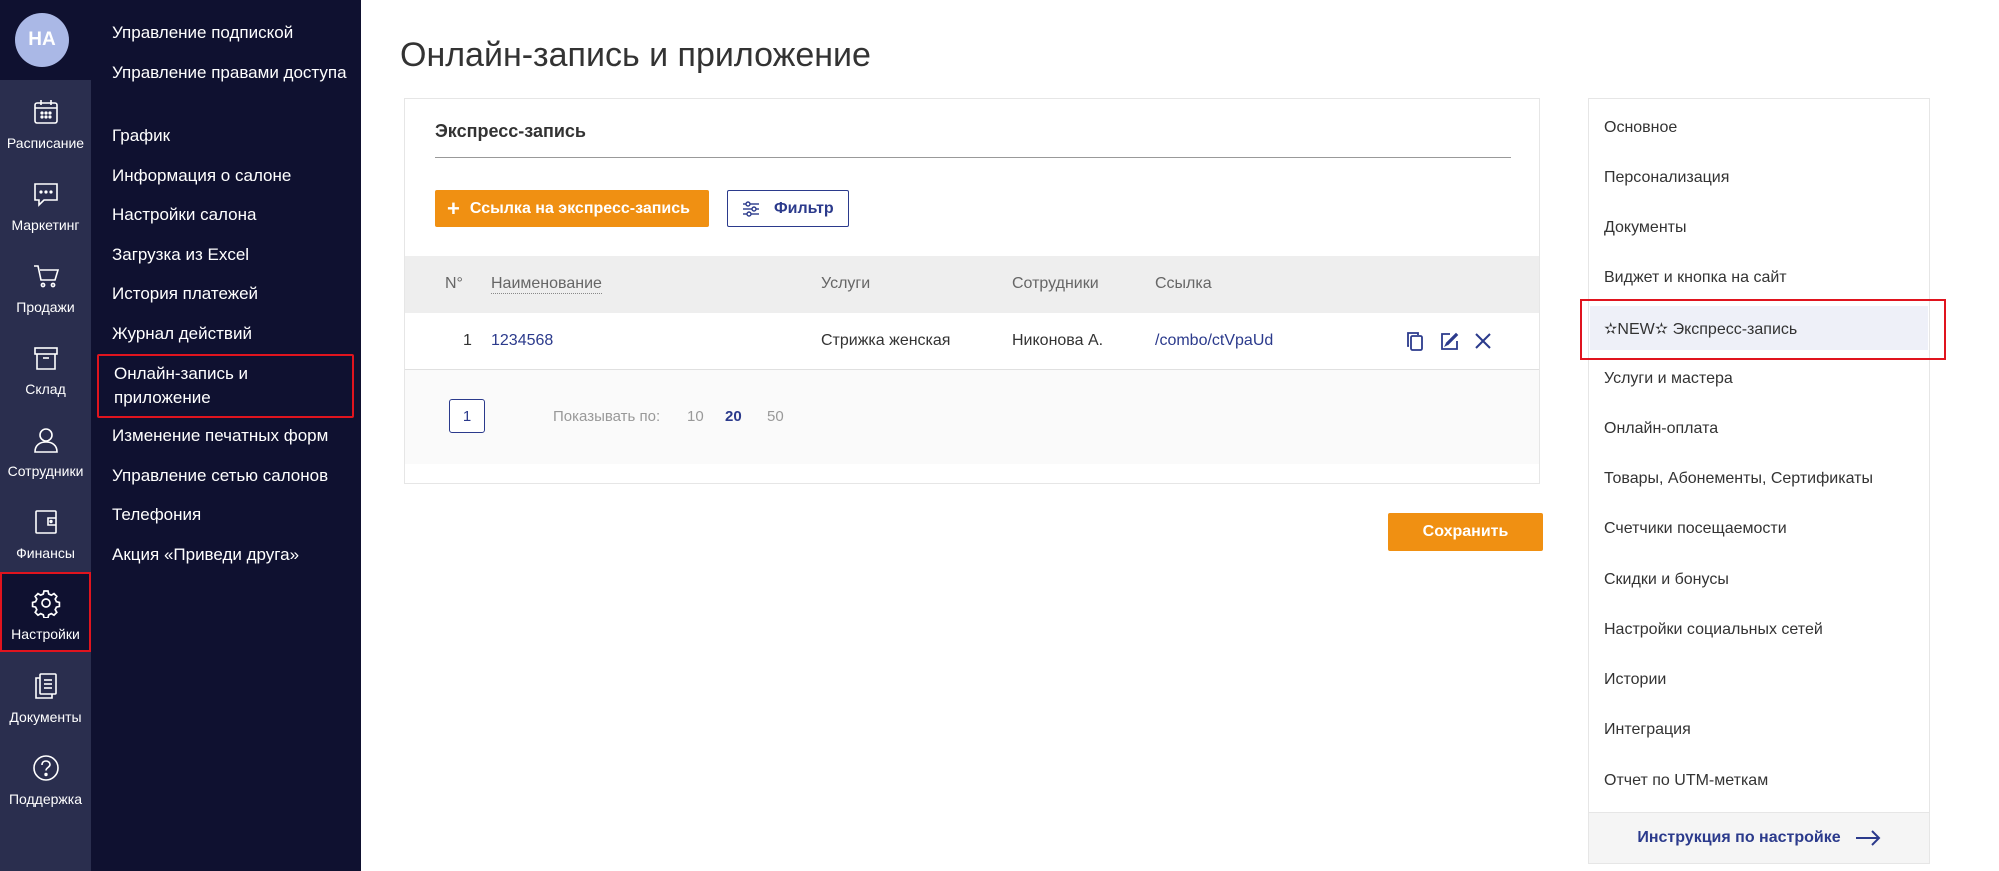  What do you see at coordinates (45, 553) in the screenshot?
I see `rail-item-label: Финансы` at bounding box center [45, 553].